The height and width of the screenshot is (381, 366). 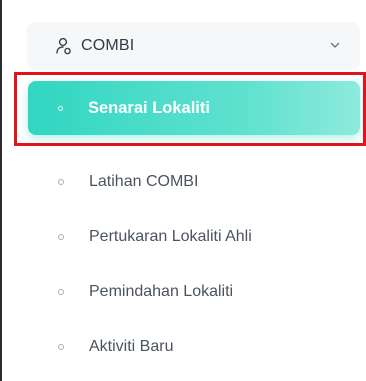 What do you see at coordinates (161, 291) in the screenshot?
I see `menu-item-label: Pemindahan Lokaliti` at bounding box center [161, 291].